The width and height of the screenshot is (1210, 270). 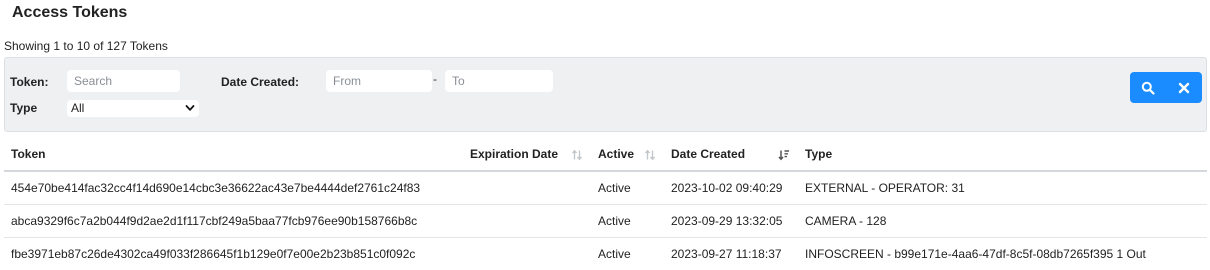 I want to click on date-created-cell: 2023-10-02 09:40:29, so click(x=731, y=188).